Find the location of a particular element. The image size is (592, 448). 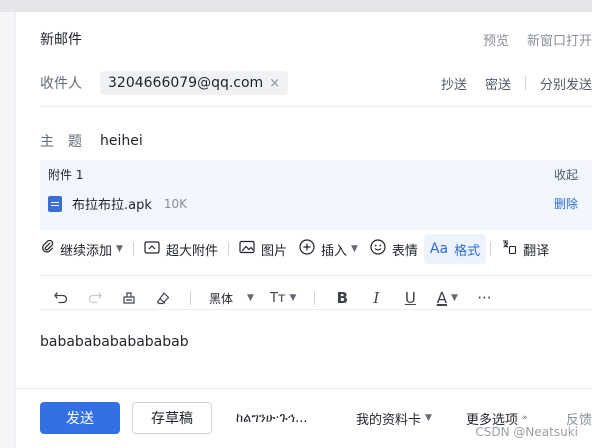

more-format-icon: ··· is located at coordinates (484, 298).